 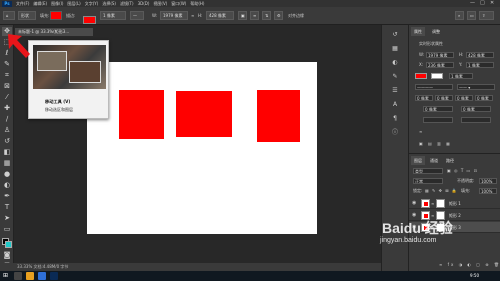 What do you see at coordinates (435, 144) in the screenshot?
I see `pathfinder-icons: ▣ ▤ ▥ ▦` at bounding box center [435, 144].